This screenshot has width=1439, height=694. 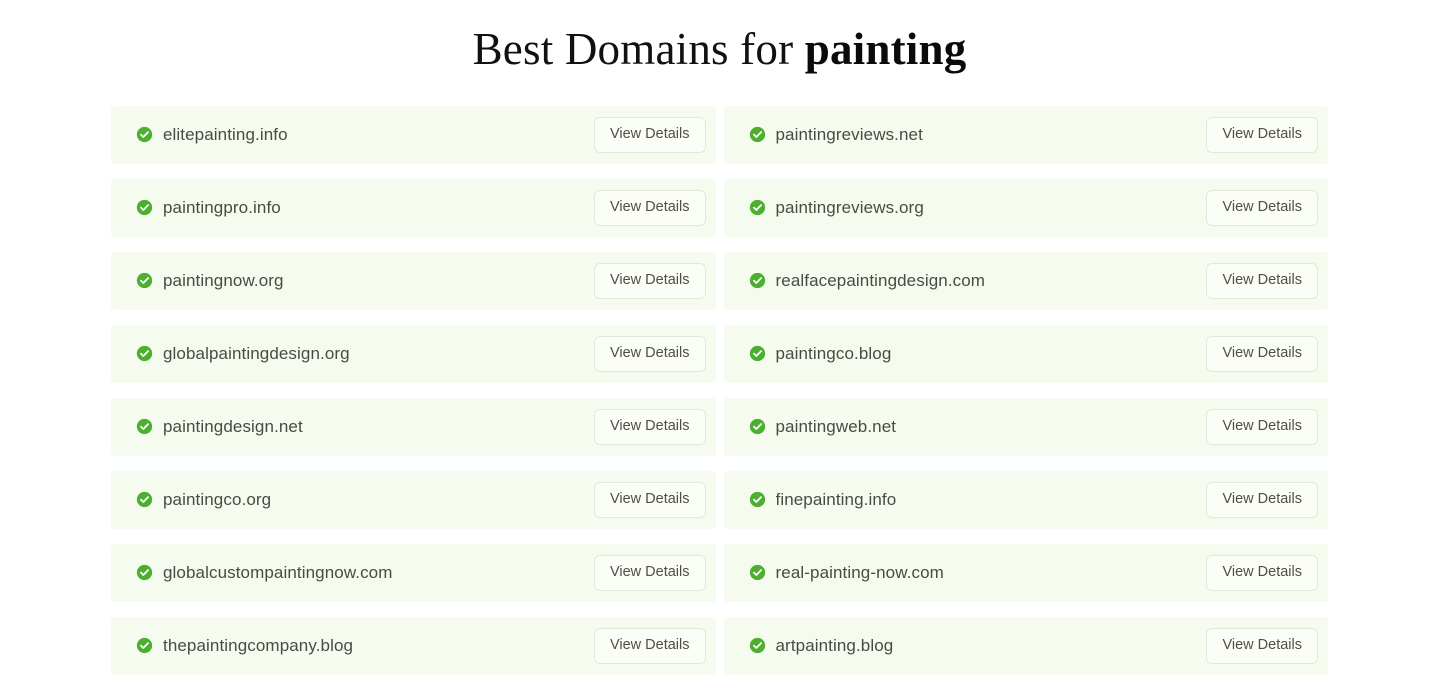 I want to click on domain-card: paintingweb.net View Details, so click(x=1025, y=426).